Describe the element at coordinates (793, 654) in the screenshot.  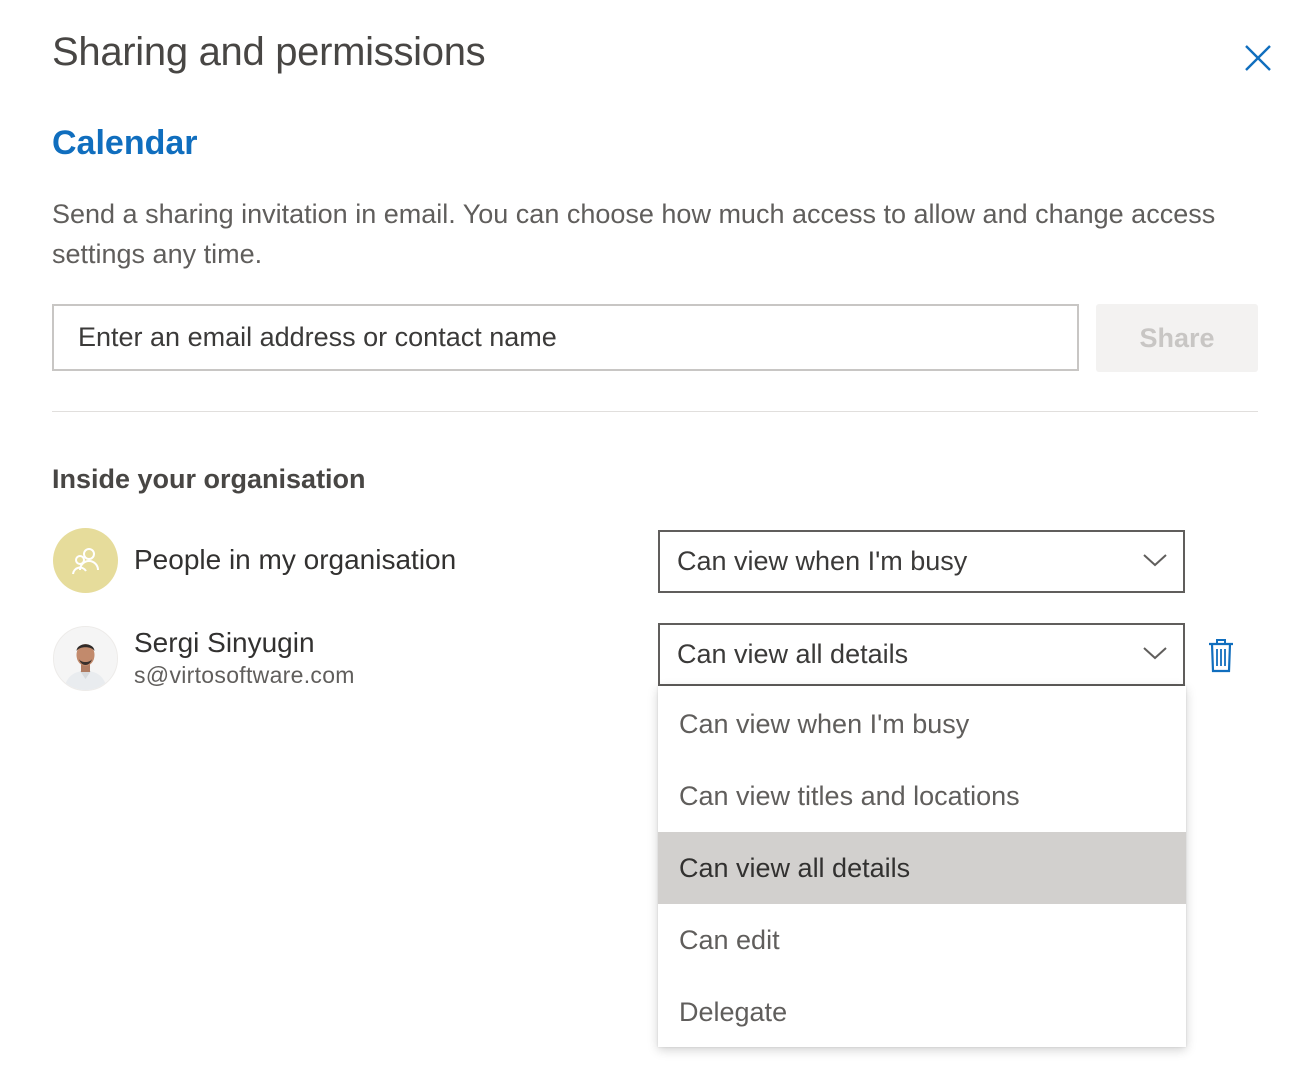
I see `person-permission-value: Can view all details` at that location.